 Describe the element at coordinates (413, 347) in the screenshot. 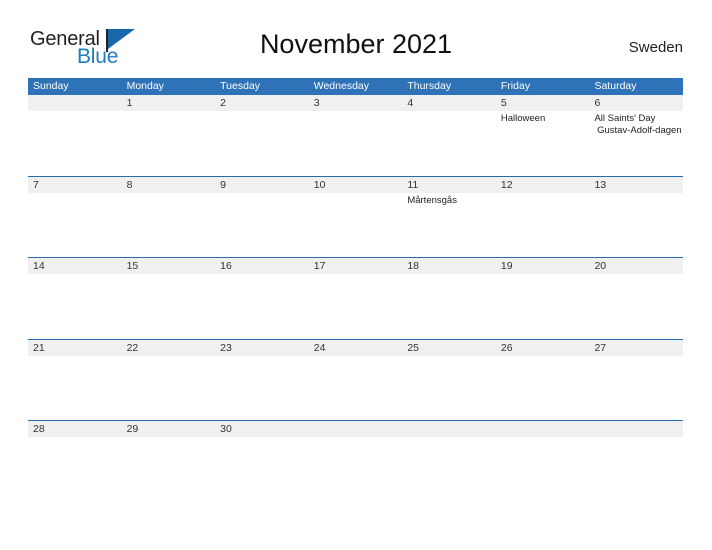

I see `day-number: 25` at that location.